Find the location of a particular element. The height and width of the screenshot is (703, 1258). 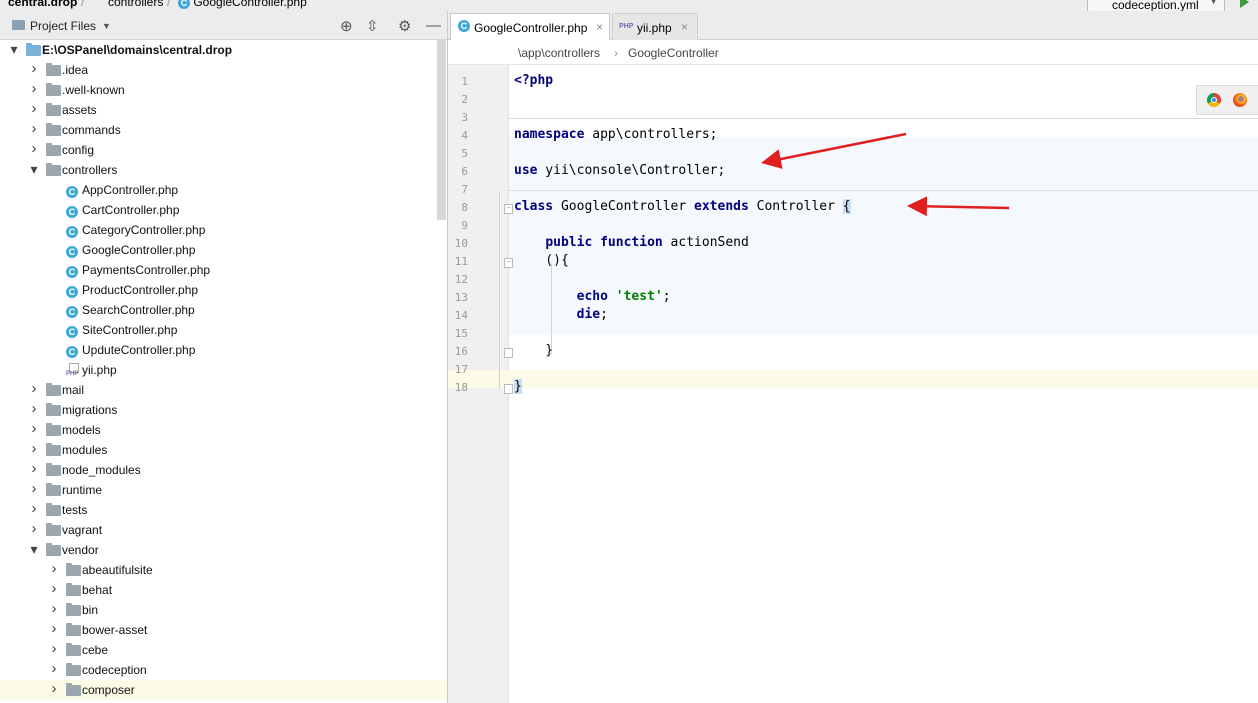

minimize-icon: — is located at coordinates (433, 25).